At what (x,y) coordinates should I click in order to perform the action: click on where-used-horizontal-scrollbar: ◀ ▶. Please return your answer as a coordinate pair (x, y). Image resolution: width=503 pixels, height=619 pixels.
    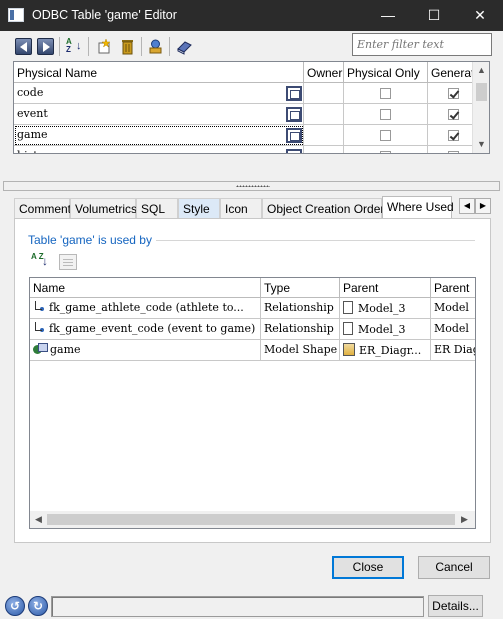
    Looking at the image, I should click on (252, 519).